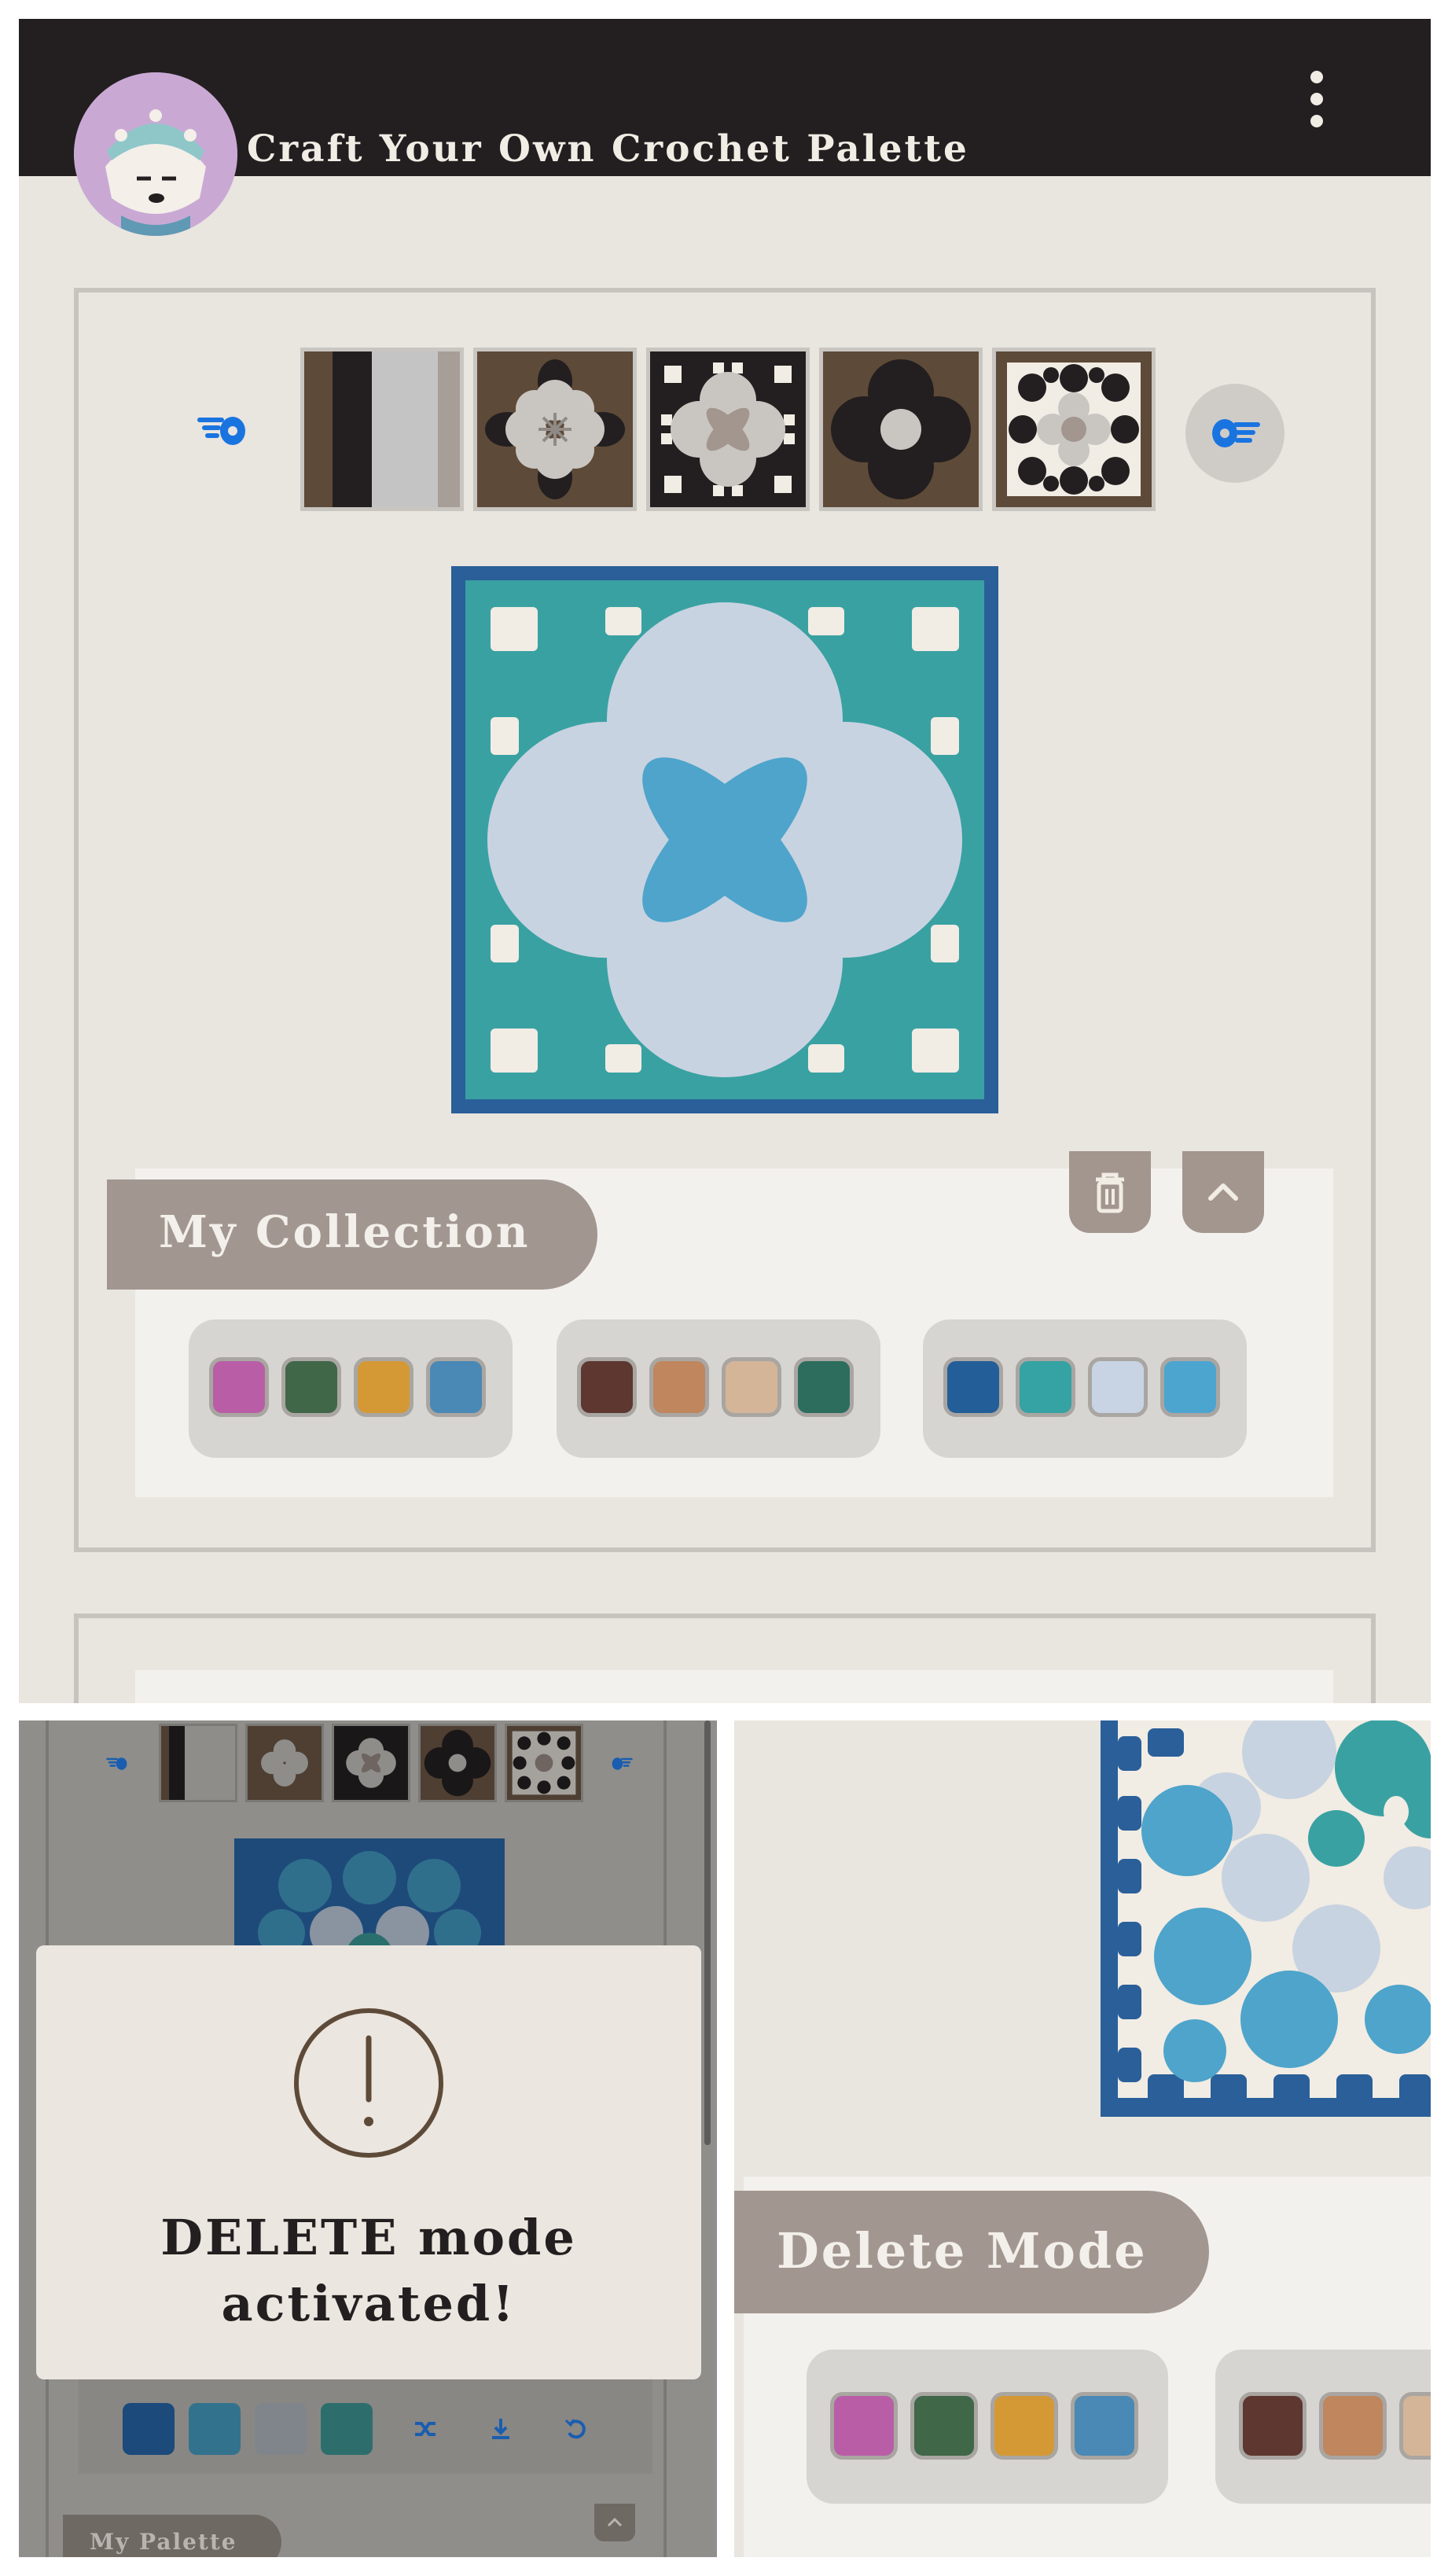  I want to click on my-palette-label-text: My Palette, so click(163, 2542).